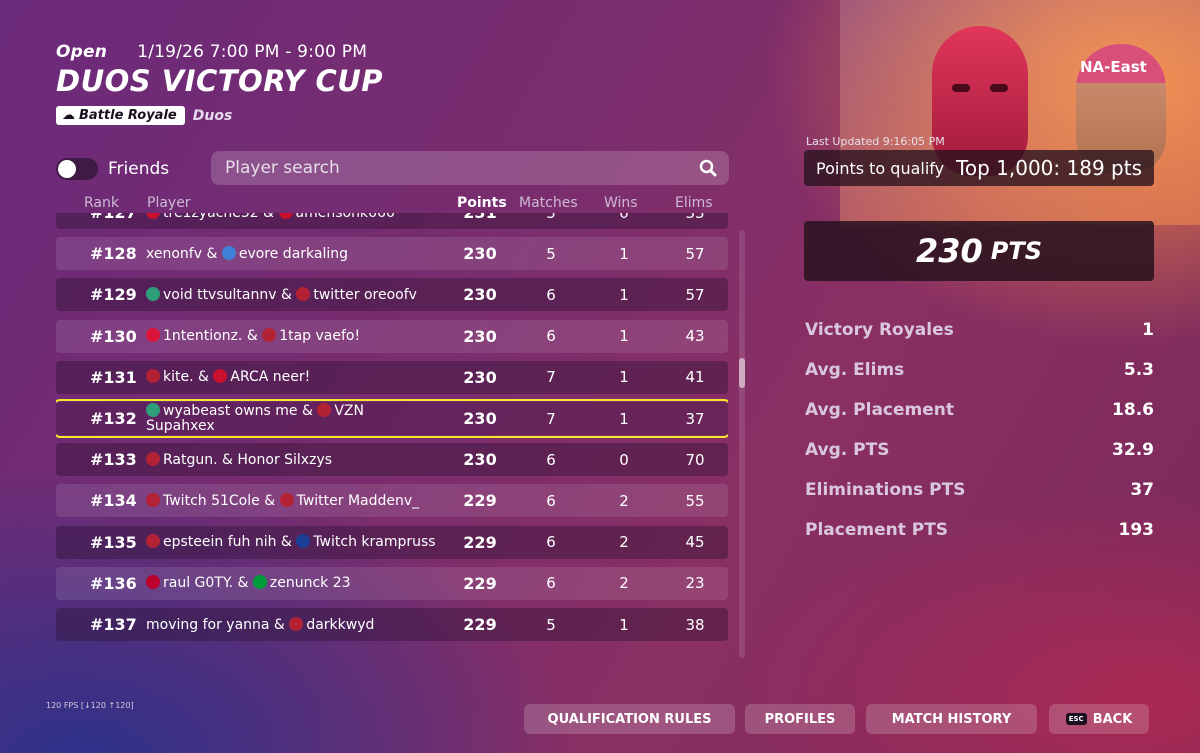 Image resolution: width=1200 pixels, height=753 pixels. I want to click on leaderboard-row: #130 1ntentionz. & 1tap vaefo! 230 6 1 43, so click(392, 336).